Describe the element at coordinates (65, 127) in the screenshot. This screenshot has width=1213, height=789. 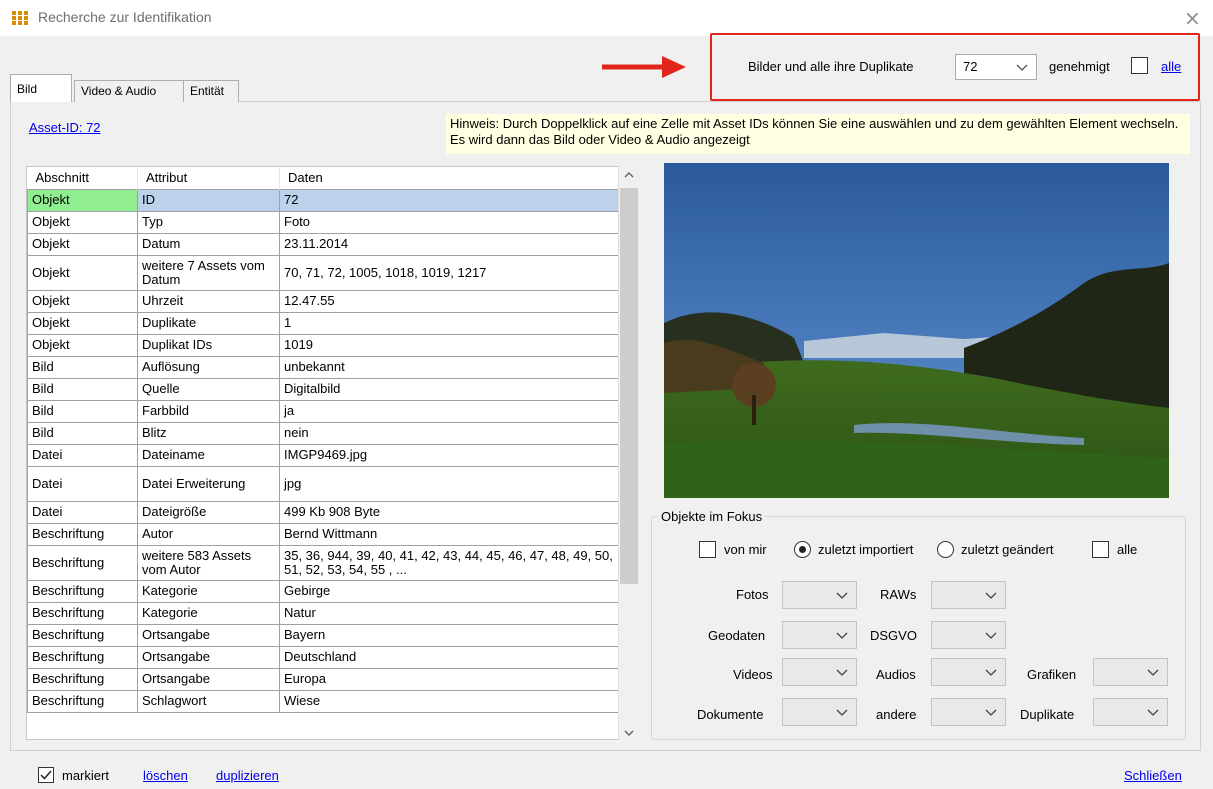
I see `asset-id-link: Asset-ID: 72` at that location.